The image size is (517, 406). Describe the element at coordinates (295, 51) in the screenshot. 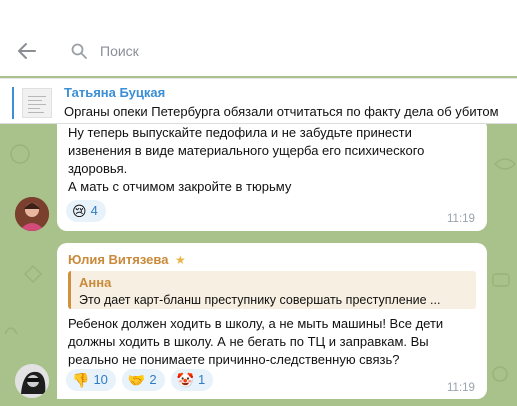

I see `search-input` at that location.